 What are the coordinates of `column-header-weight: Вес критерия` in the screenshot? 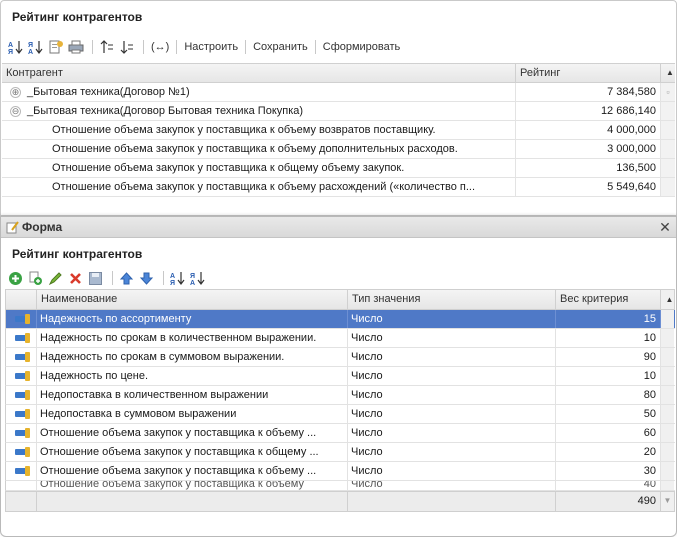 It's located at (608, 299).